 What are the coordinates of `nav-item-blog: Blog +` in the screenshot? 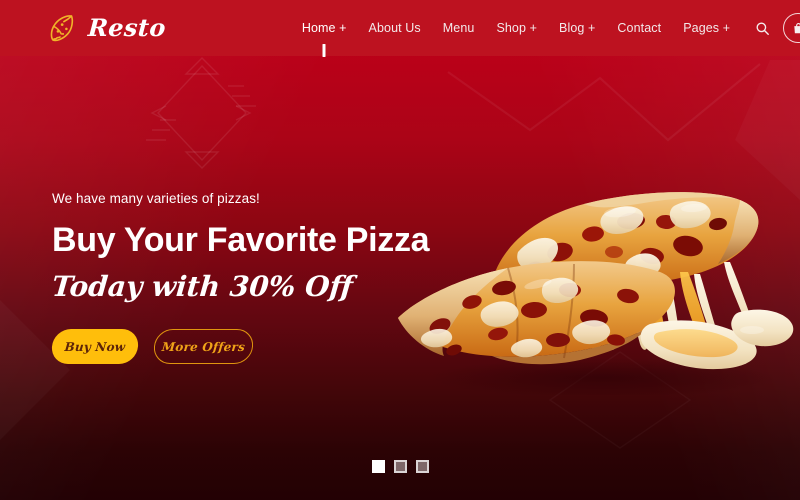 It's located at (577, 28).